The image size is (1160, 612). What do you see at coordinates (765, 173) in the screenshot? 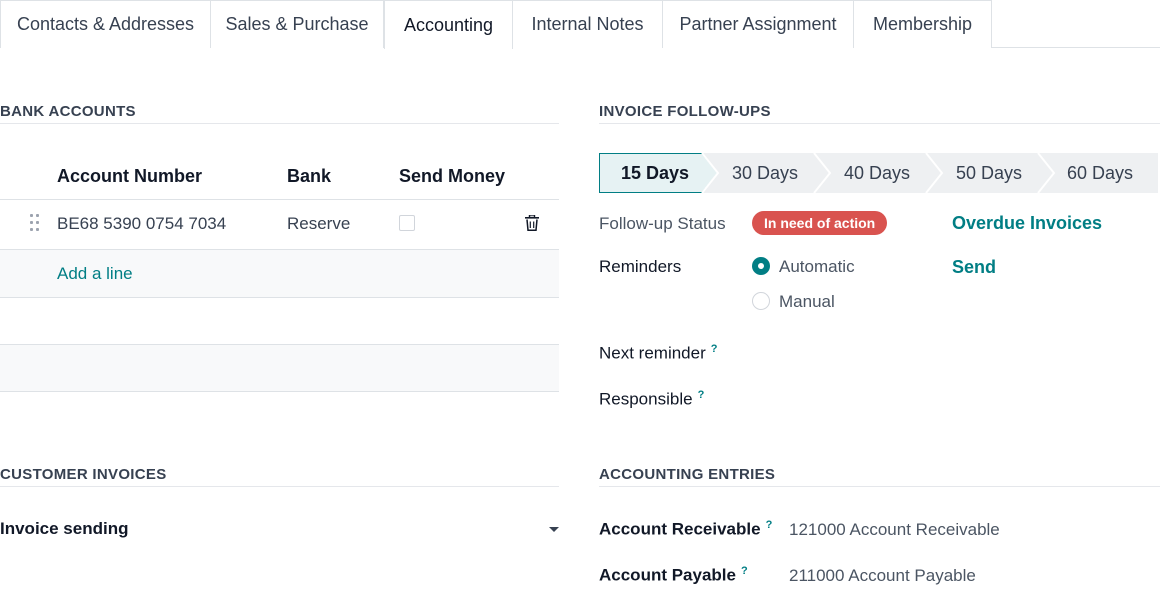
I see `step-30-days: 30 Days` at bounding box center [765, 173].